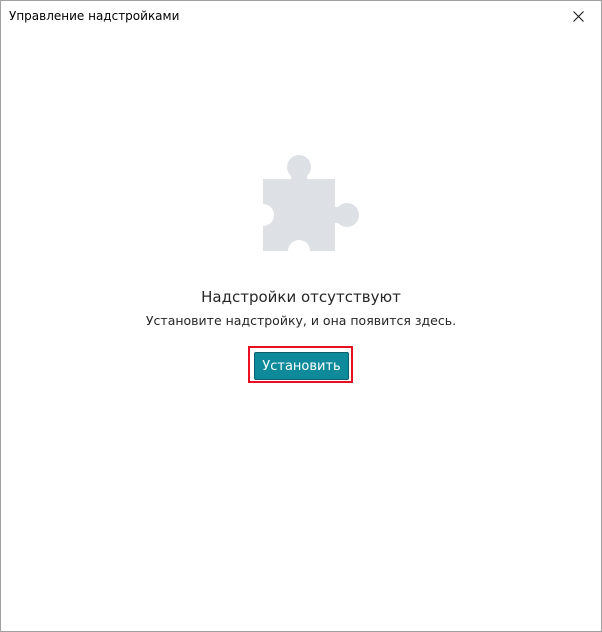 The image size is (602, 632). What do you see at coordinates (301, 366) in the screenshot?
I see `install-button: Установить` at bounding box center [301, 366].